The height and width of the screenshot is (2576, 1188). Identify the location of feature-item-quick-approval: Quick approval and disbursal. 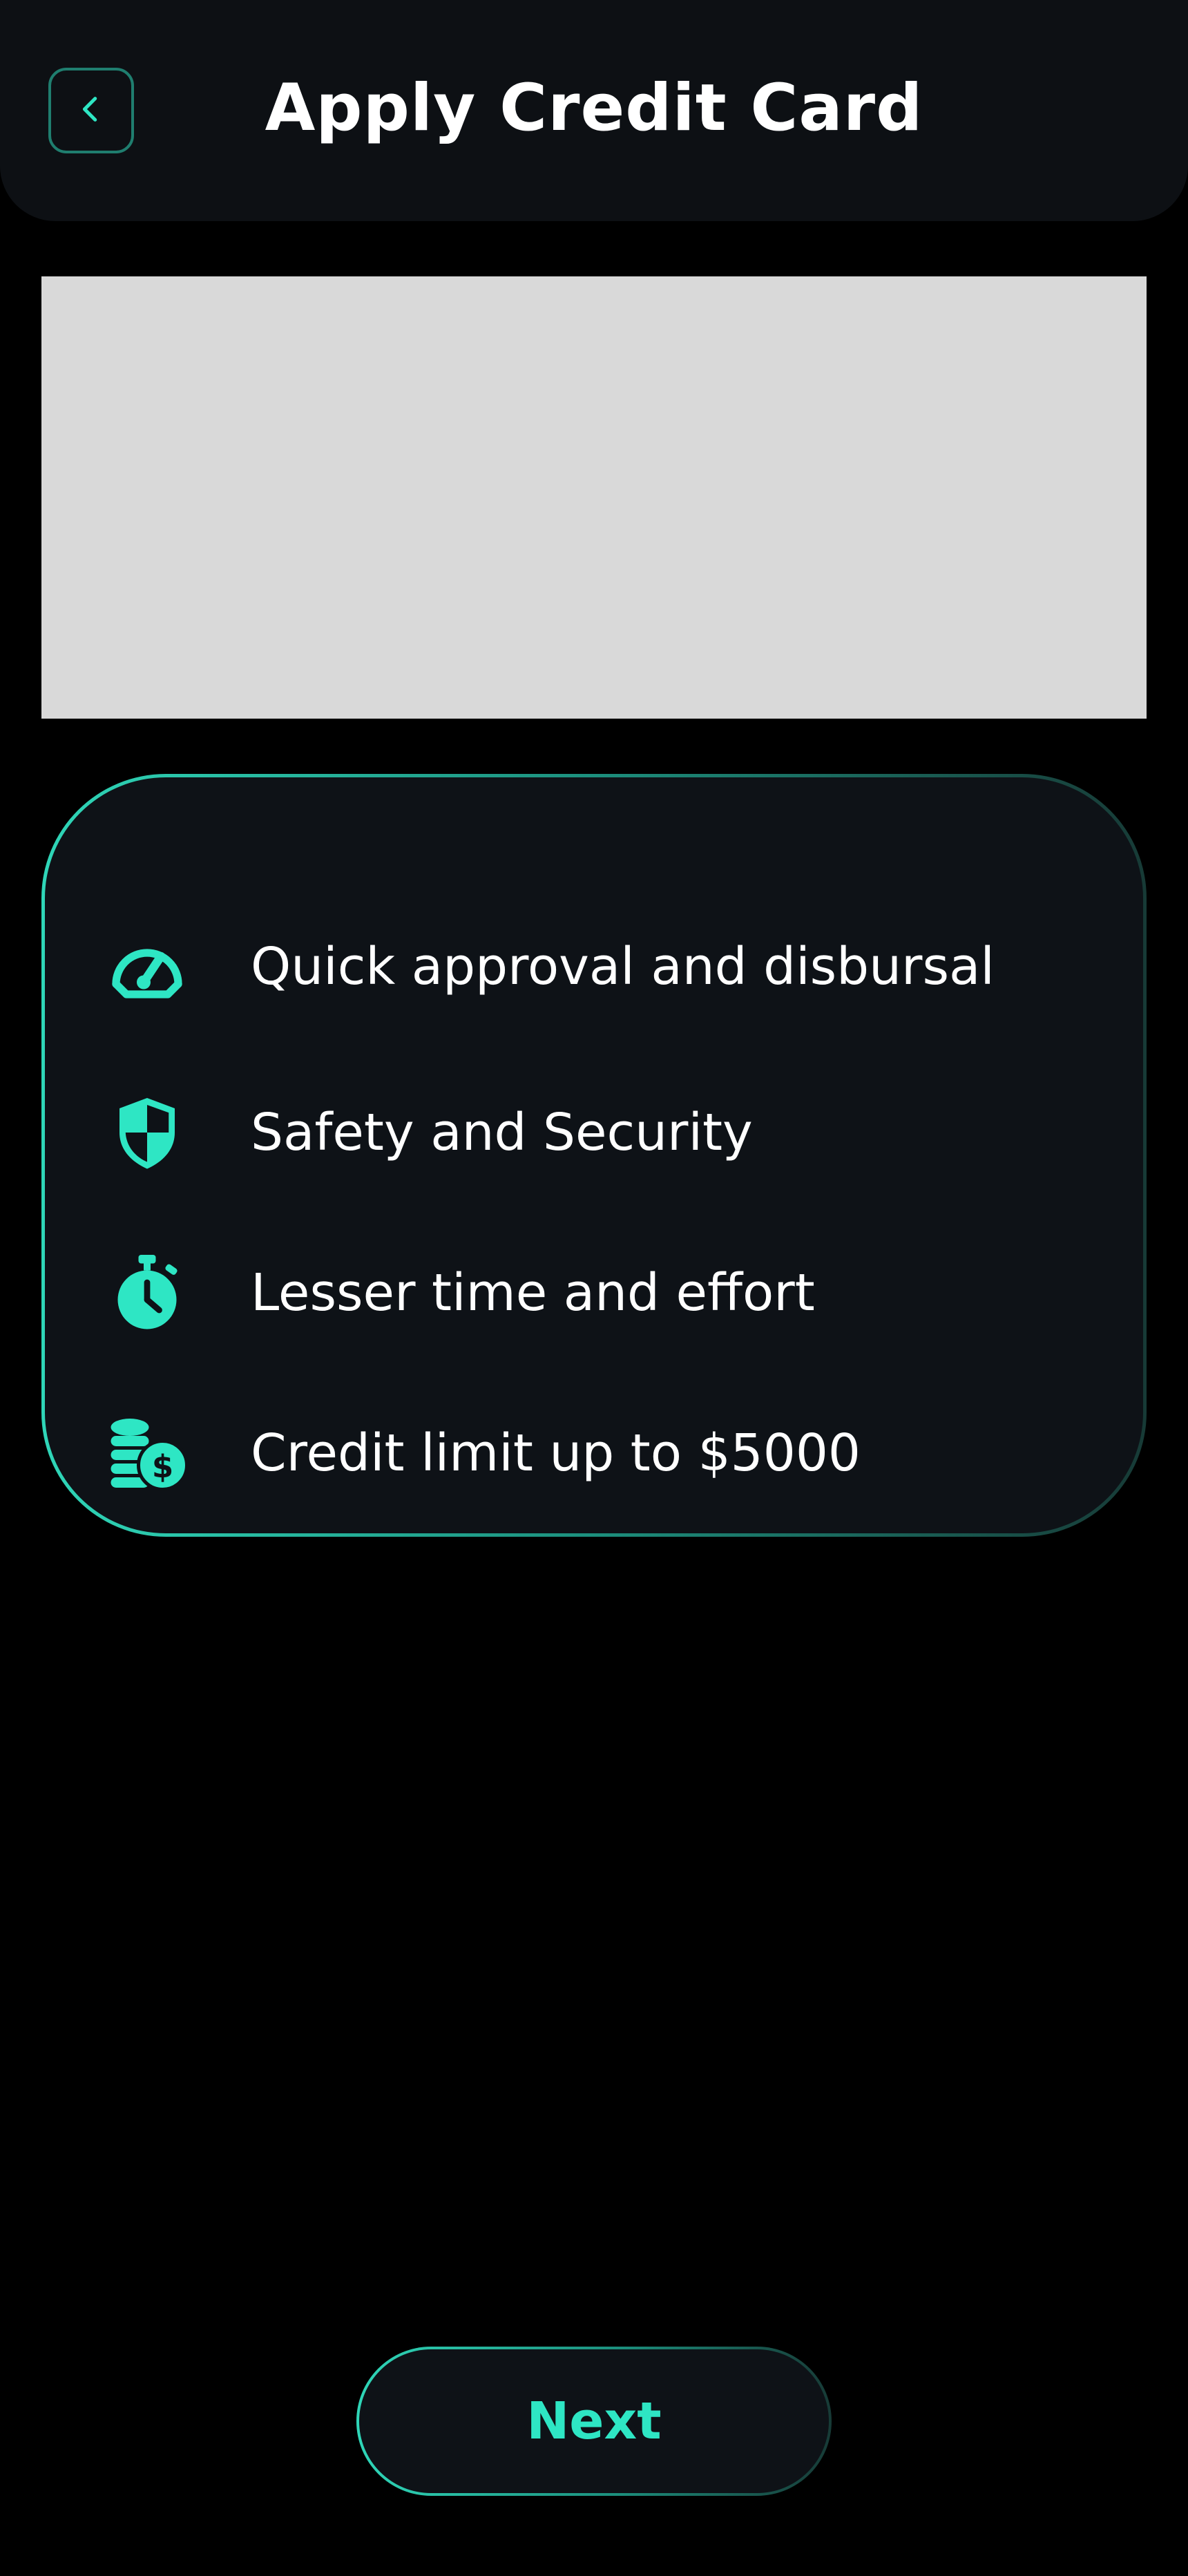
(594, 966).